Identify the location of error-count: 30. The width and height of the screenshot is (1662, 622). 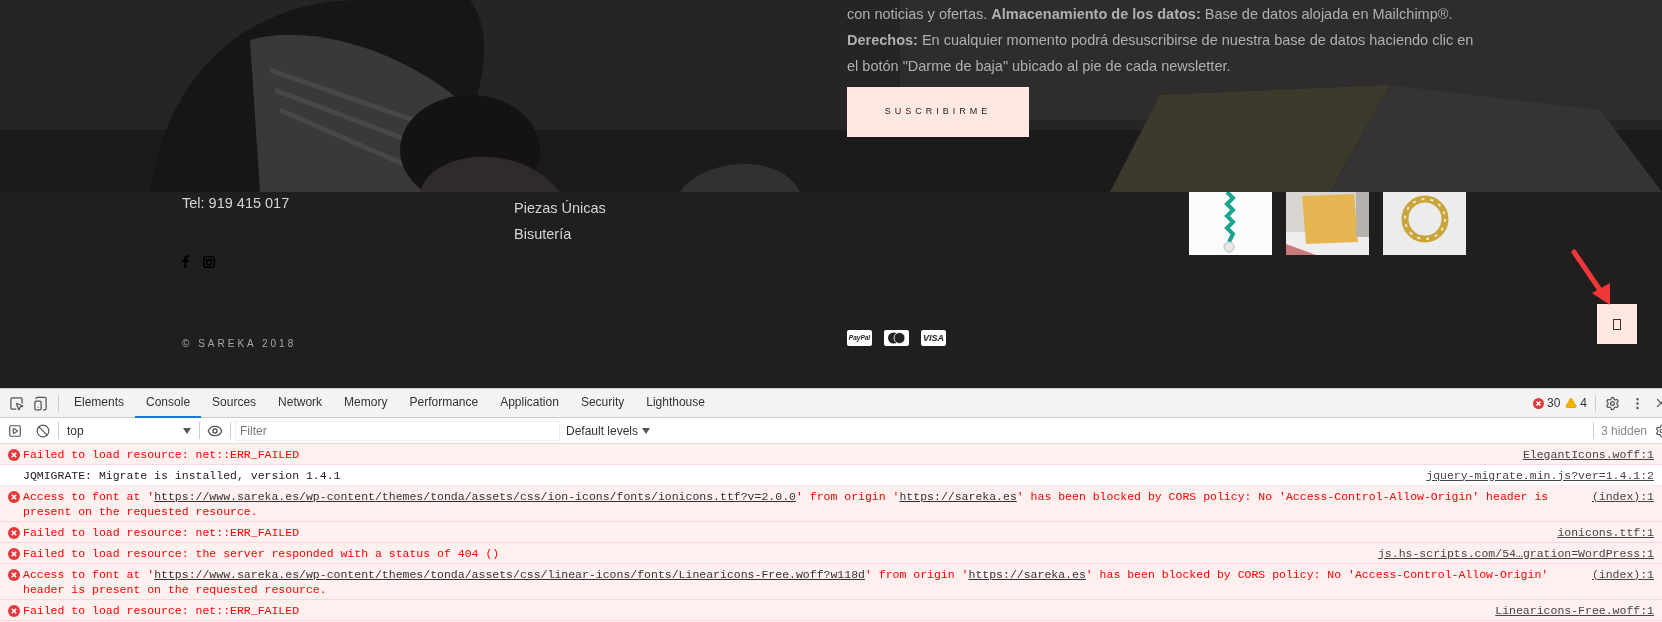
(1553, 403).